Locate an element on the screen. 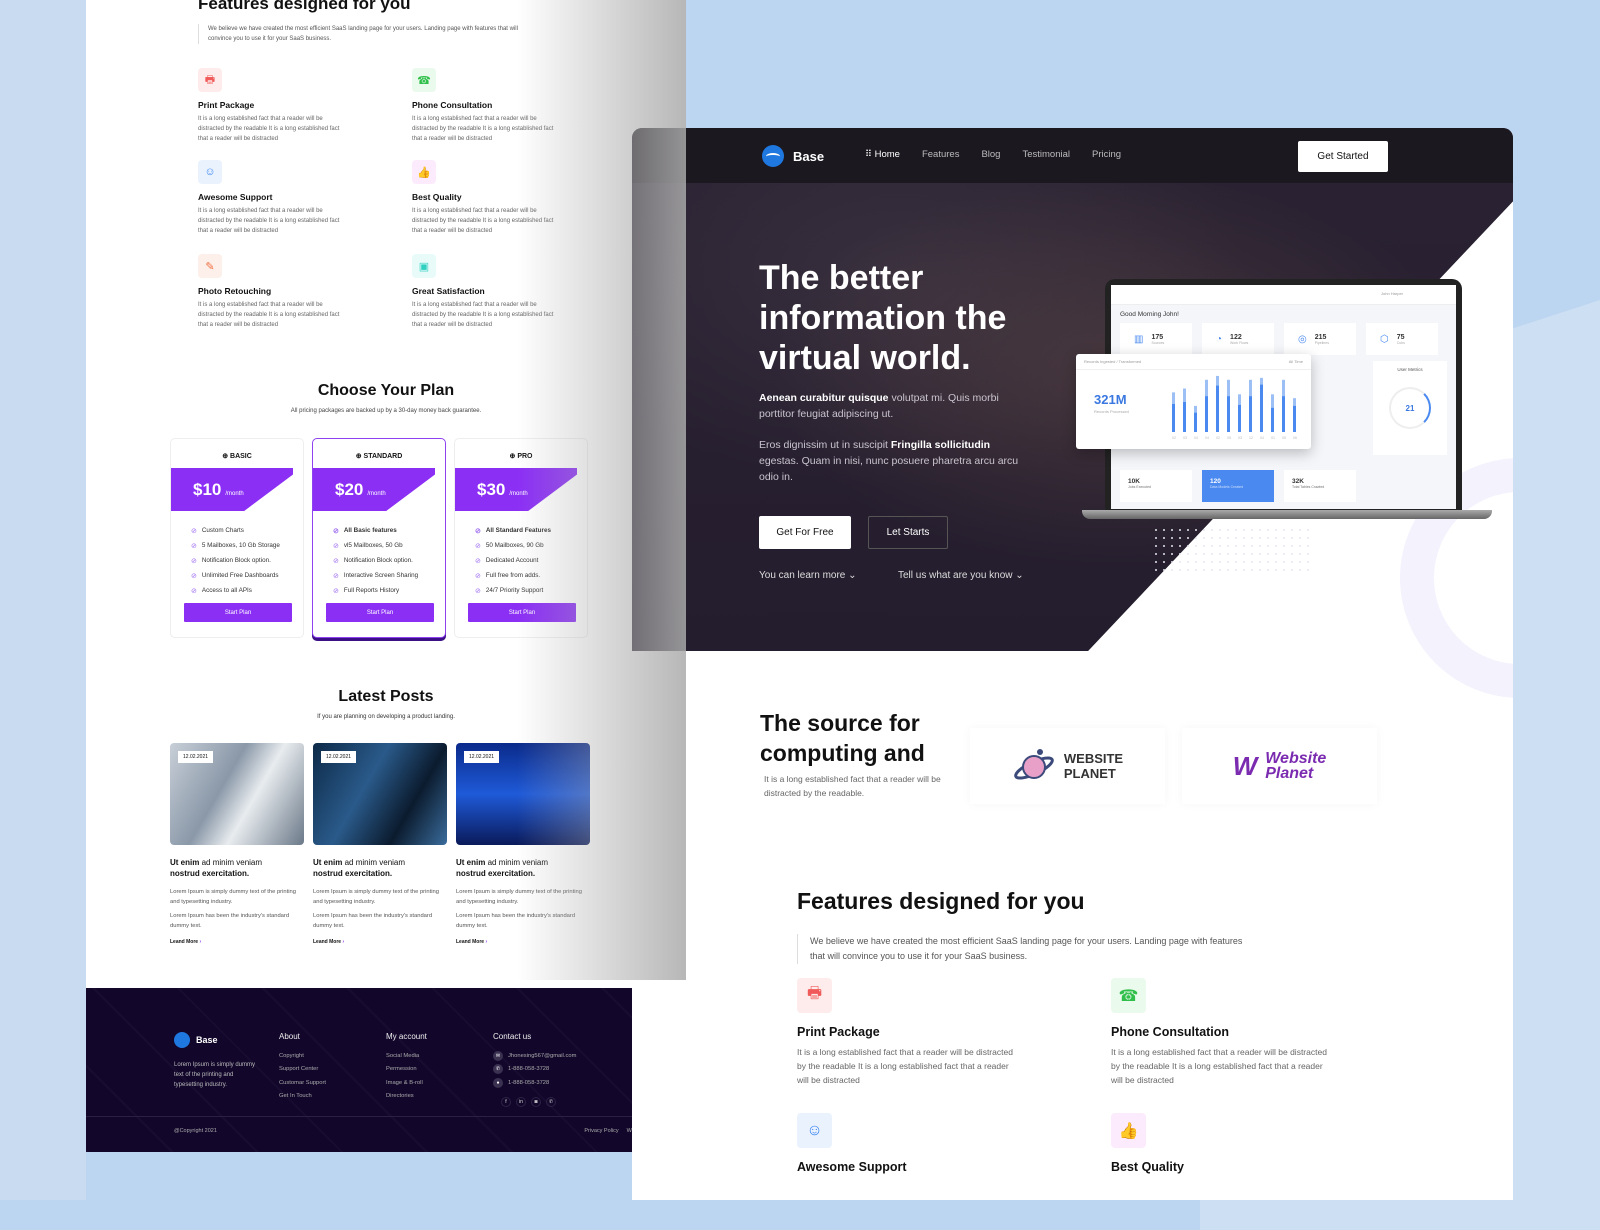 The image size is (1600, 1230). facebook-icon: f is located at coordinates (506, 1102).